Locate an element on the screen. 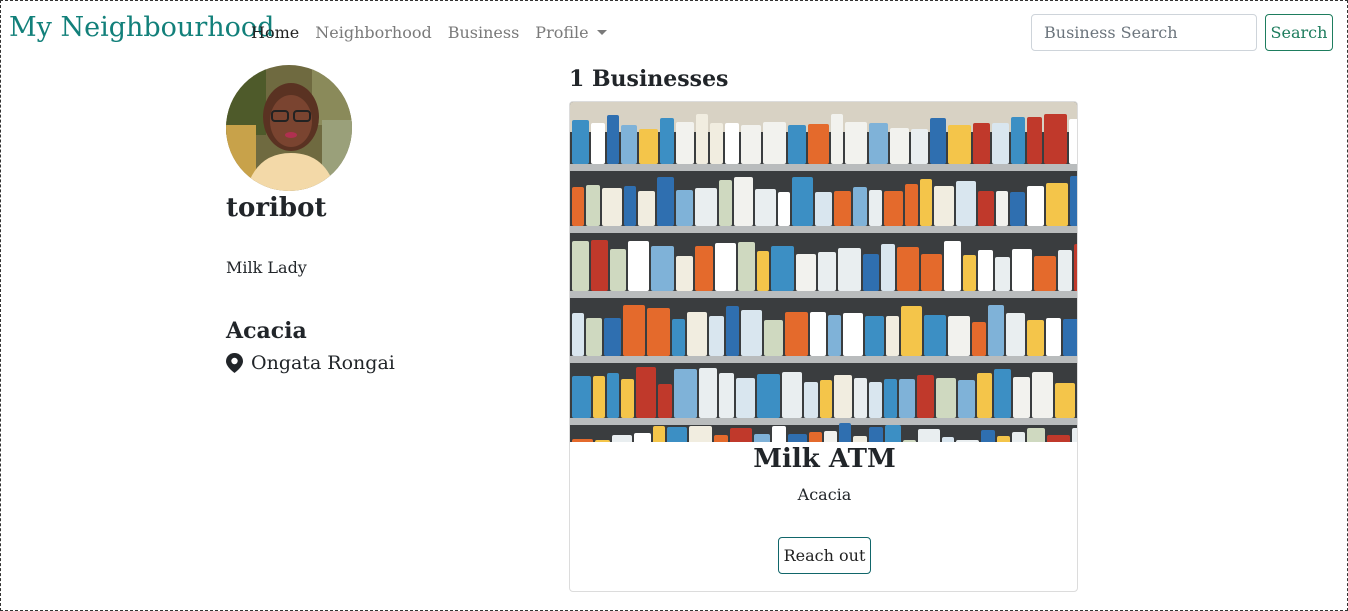  profile-bio: Milk Lady is located at coordinates (266, 267).